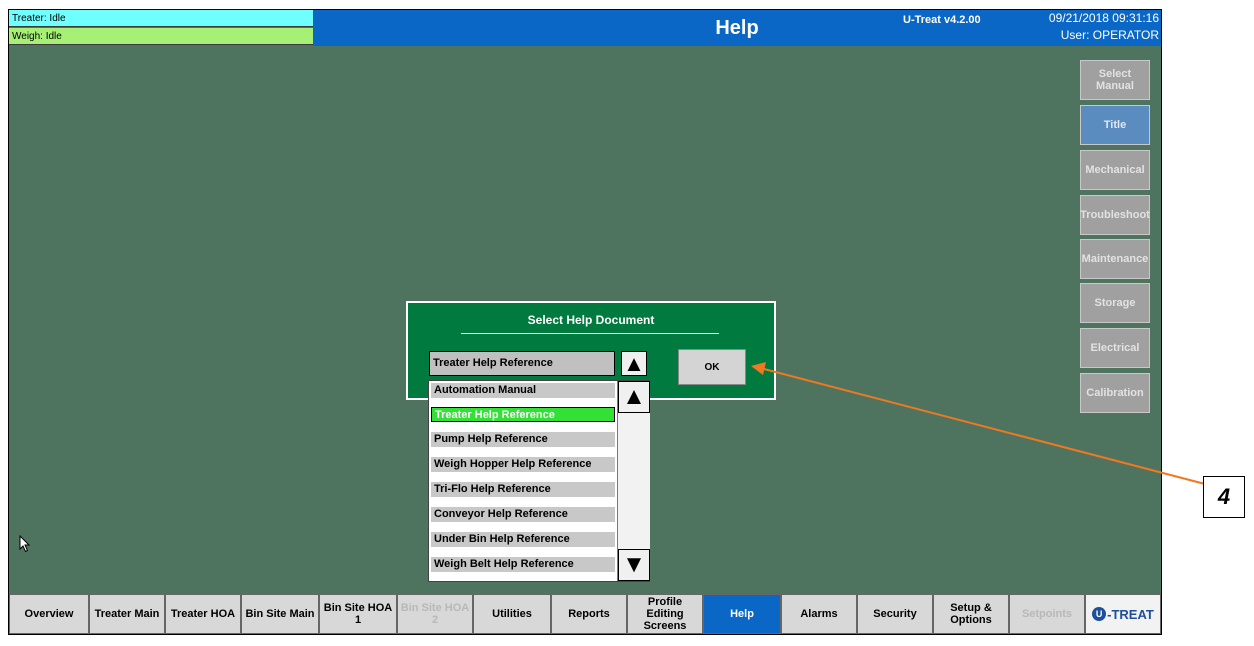 The image size is (1254, 646). I want to click on list-item: Weigh Belt Help Reference, so click(523, 564).